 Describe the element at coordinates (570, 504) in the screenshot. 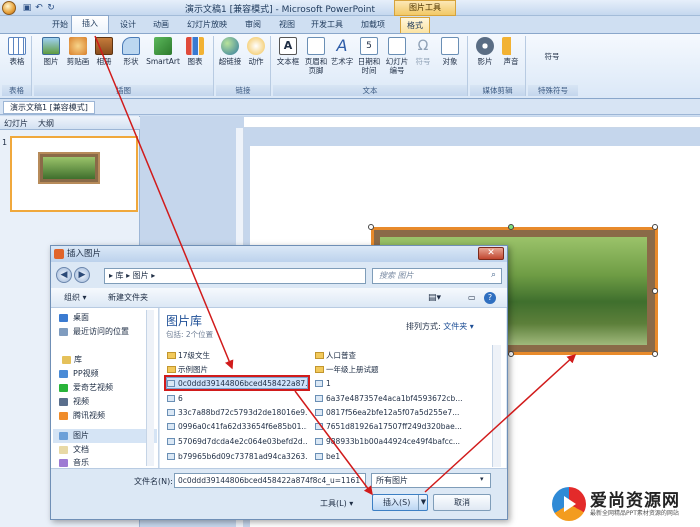

I see `play-icon` at that location.